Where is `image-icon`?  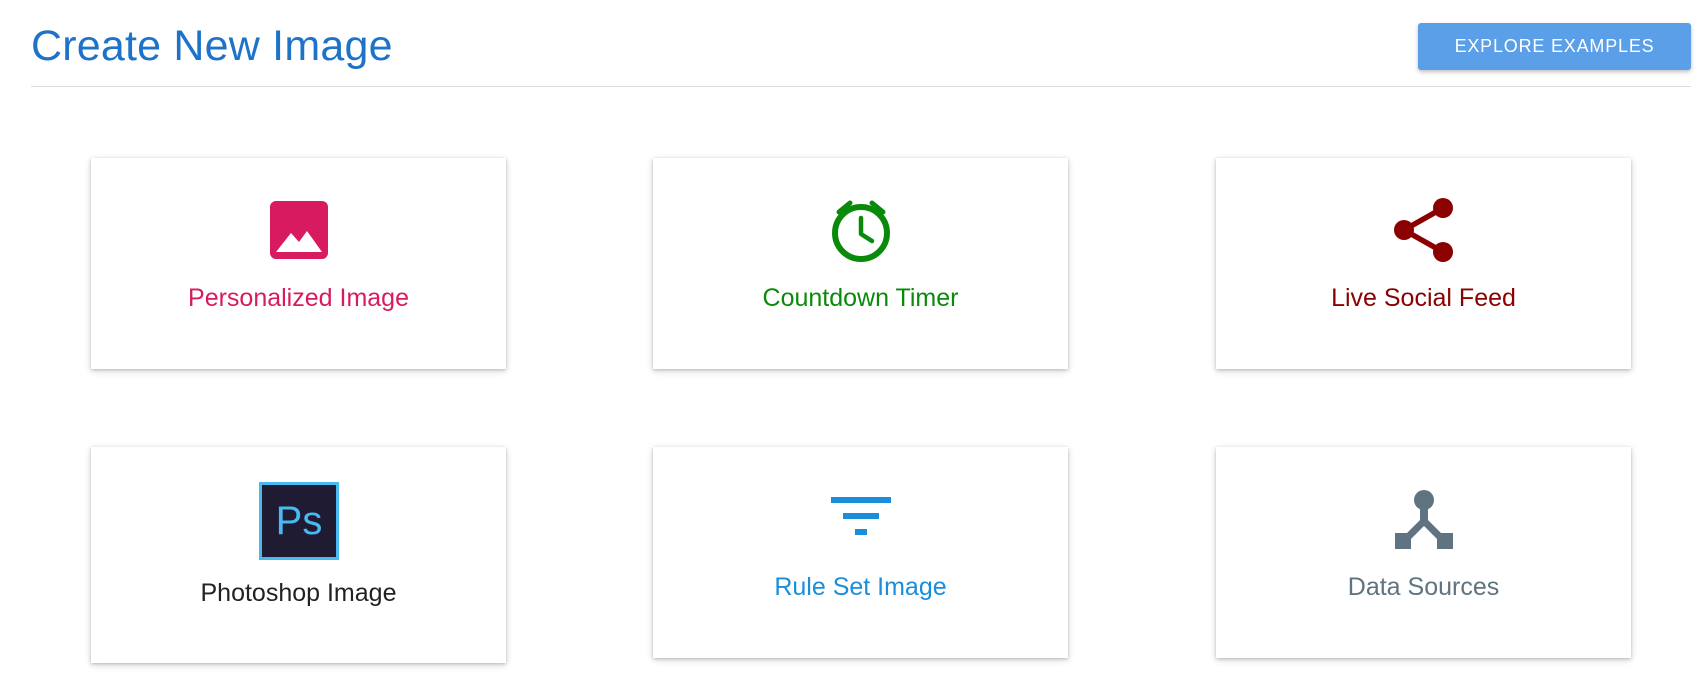 image-icon is located at coordinates (298, 230).